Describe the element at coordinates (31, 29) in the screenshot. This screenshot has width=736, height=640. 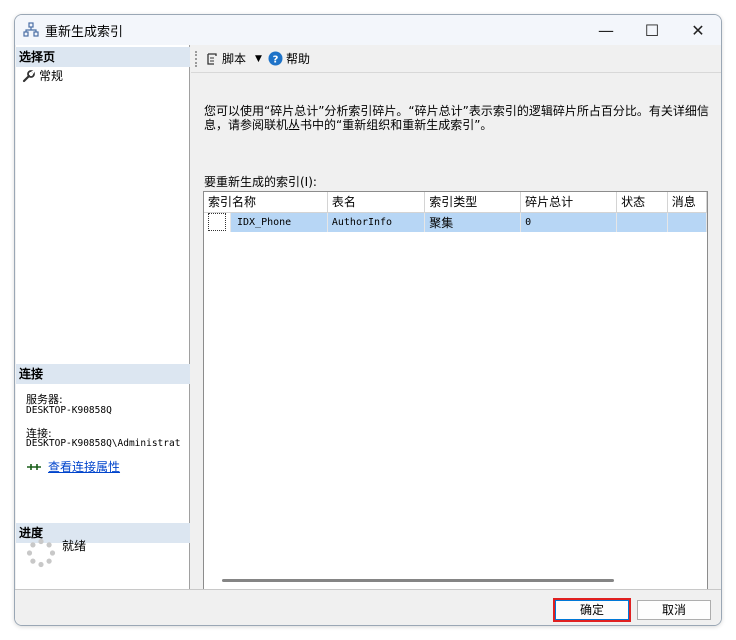
I see `index-tree-icon` at that location.